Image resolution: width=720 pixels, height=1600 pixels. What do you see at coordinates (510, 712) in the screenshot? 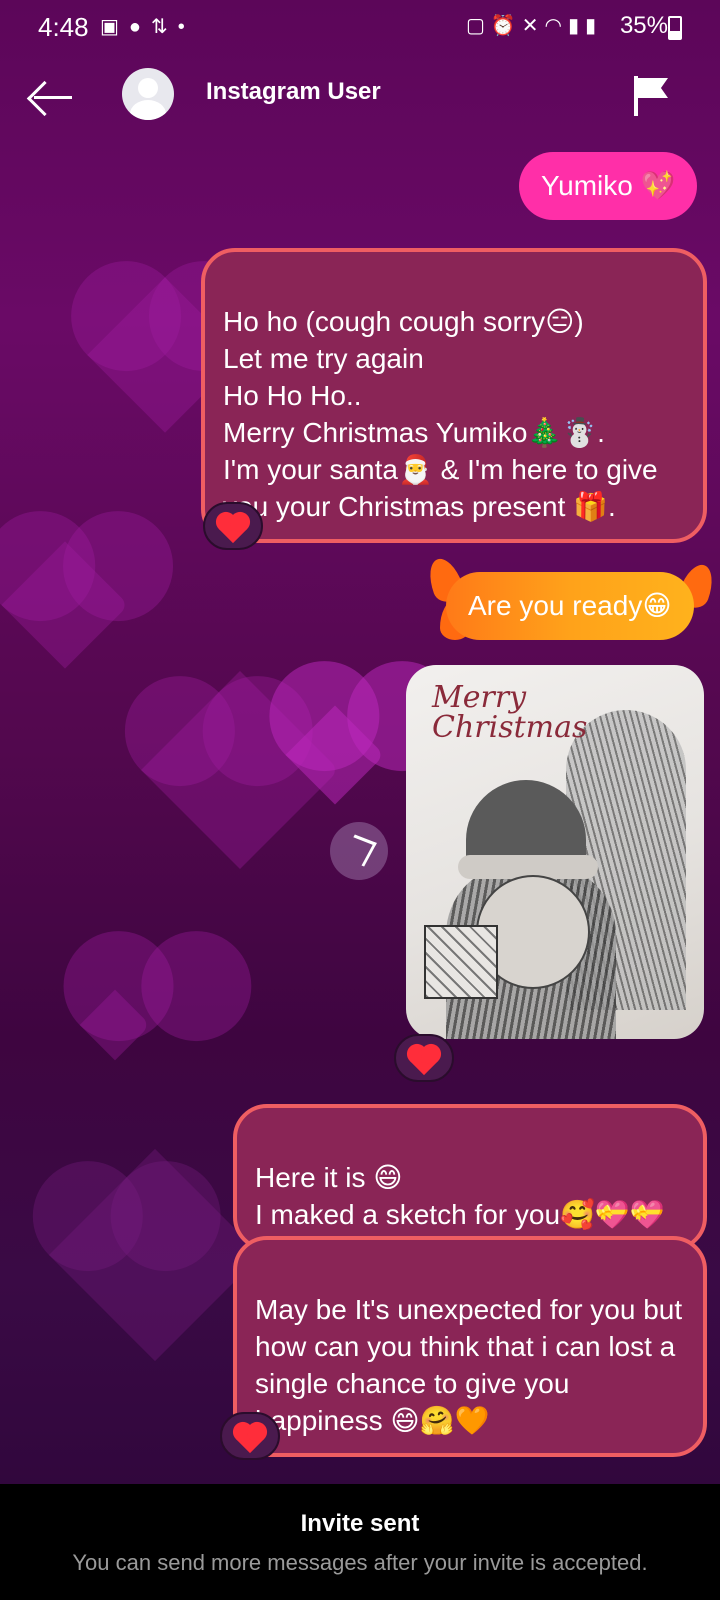
I see `image-caption: Merry Christmas` at bounding box center [510, 712].